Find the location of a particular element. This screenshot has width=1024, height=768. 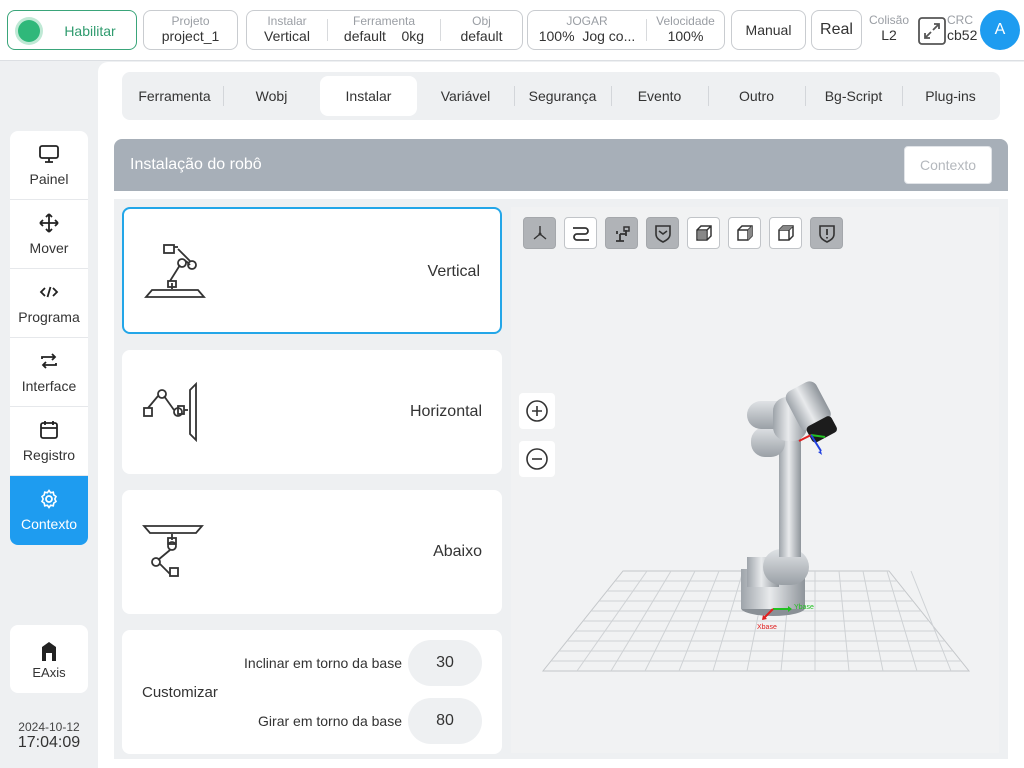

enable-button: Habilitar is located at coordinates (72, 30).